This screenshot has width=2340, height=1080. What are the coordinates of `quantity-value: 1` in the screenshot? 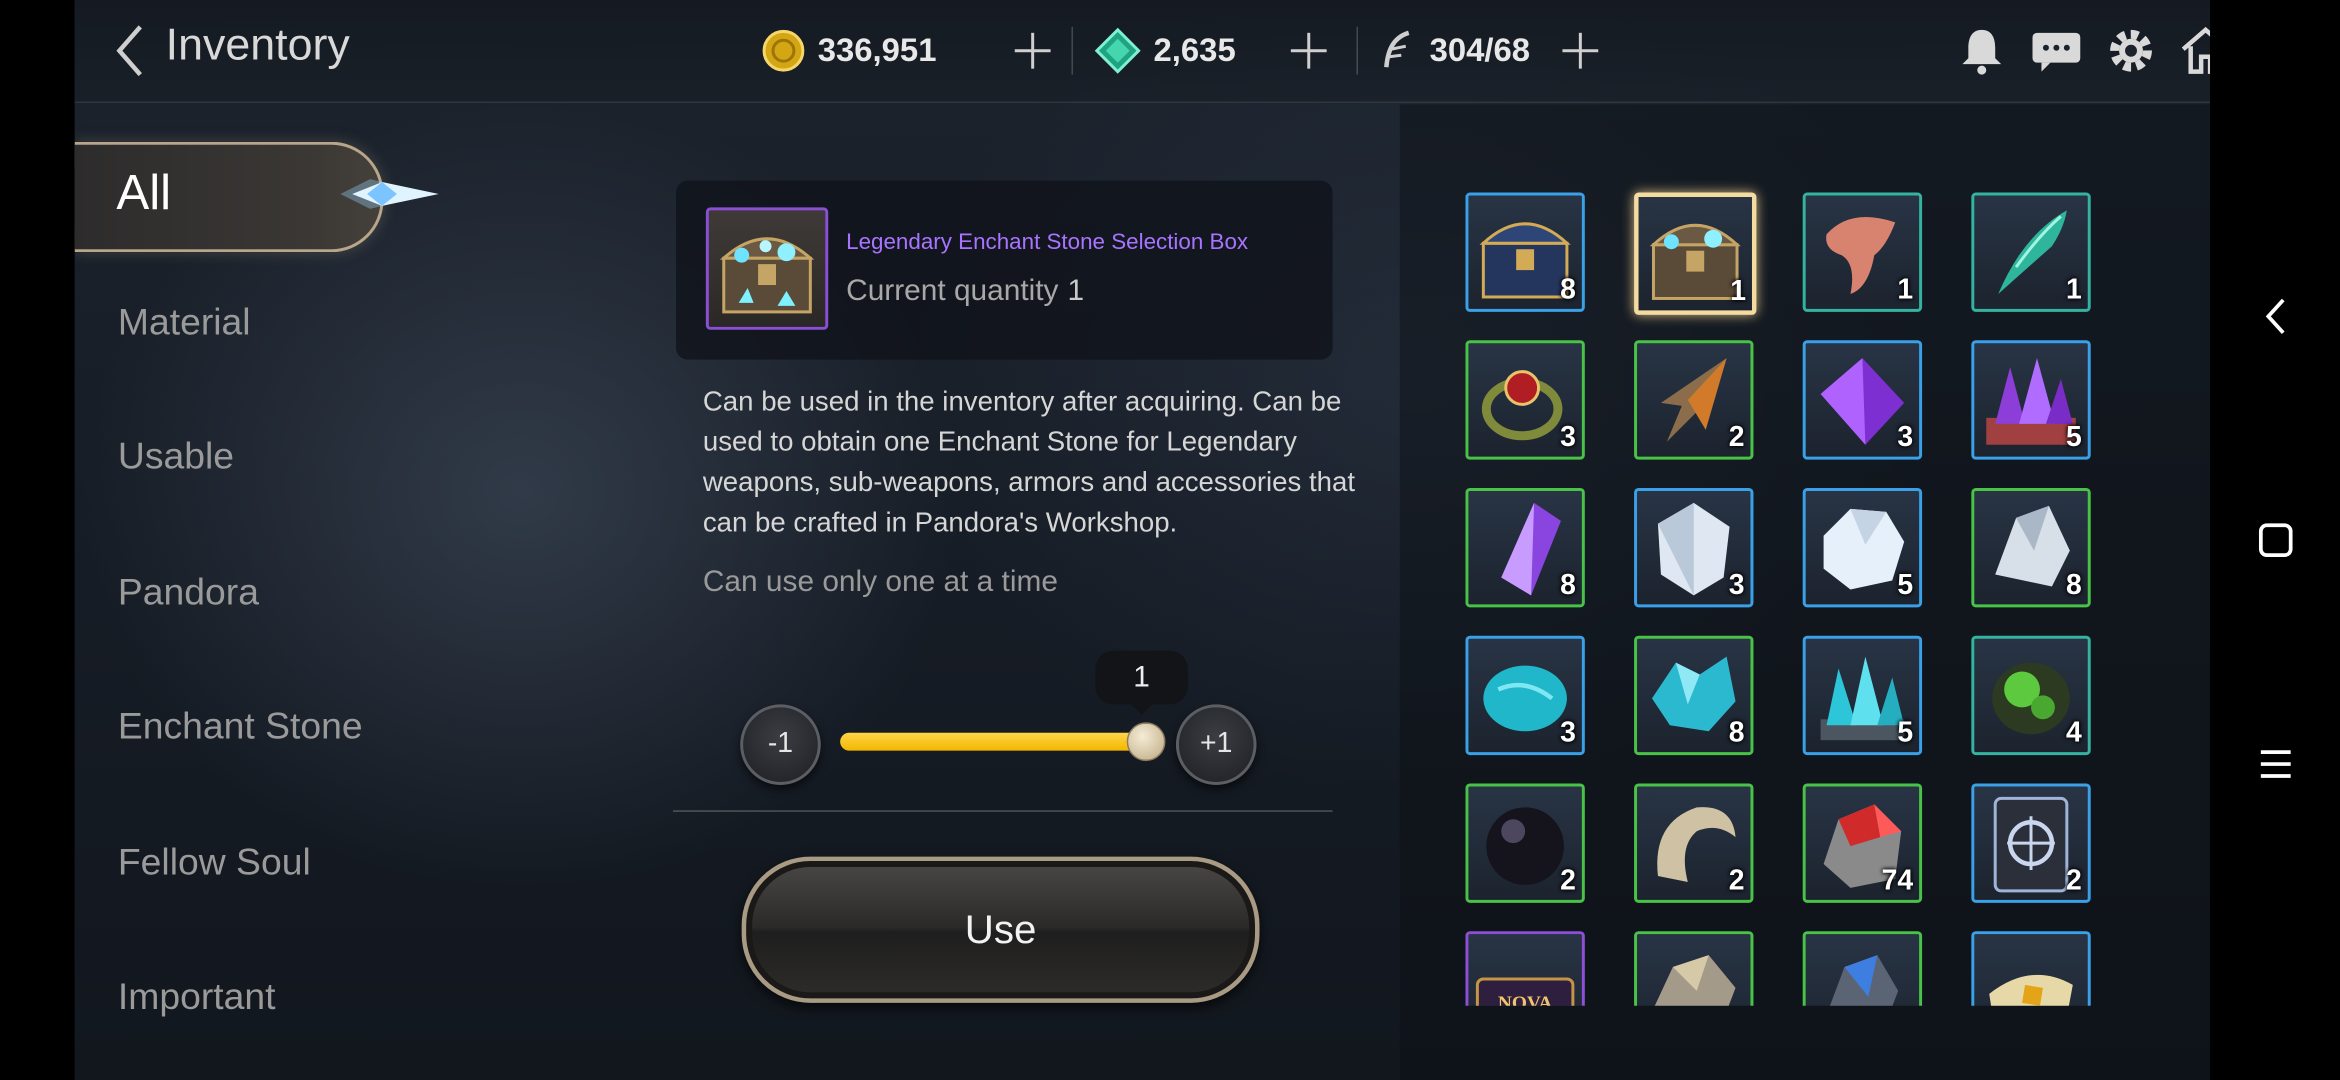 It's located at (1076, 291).